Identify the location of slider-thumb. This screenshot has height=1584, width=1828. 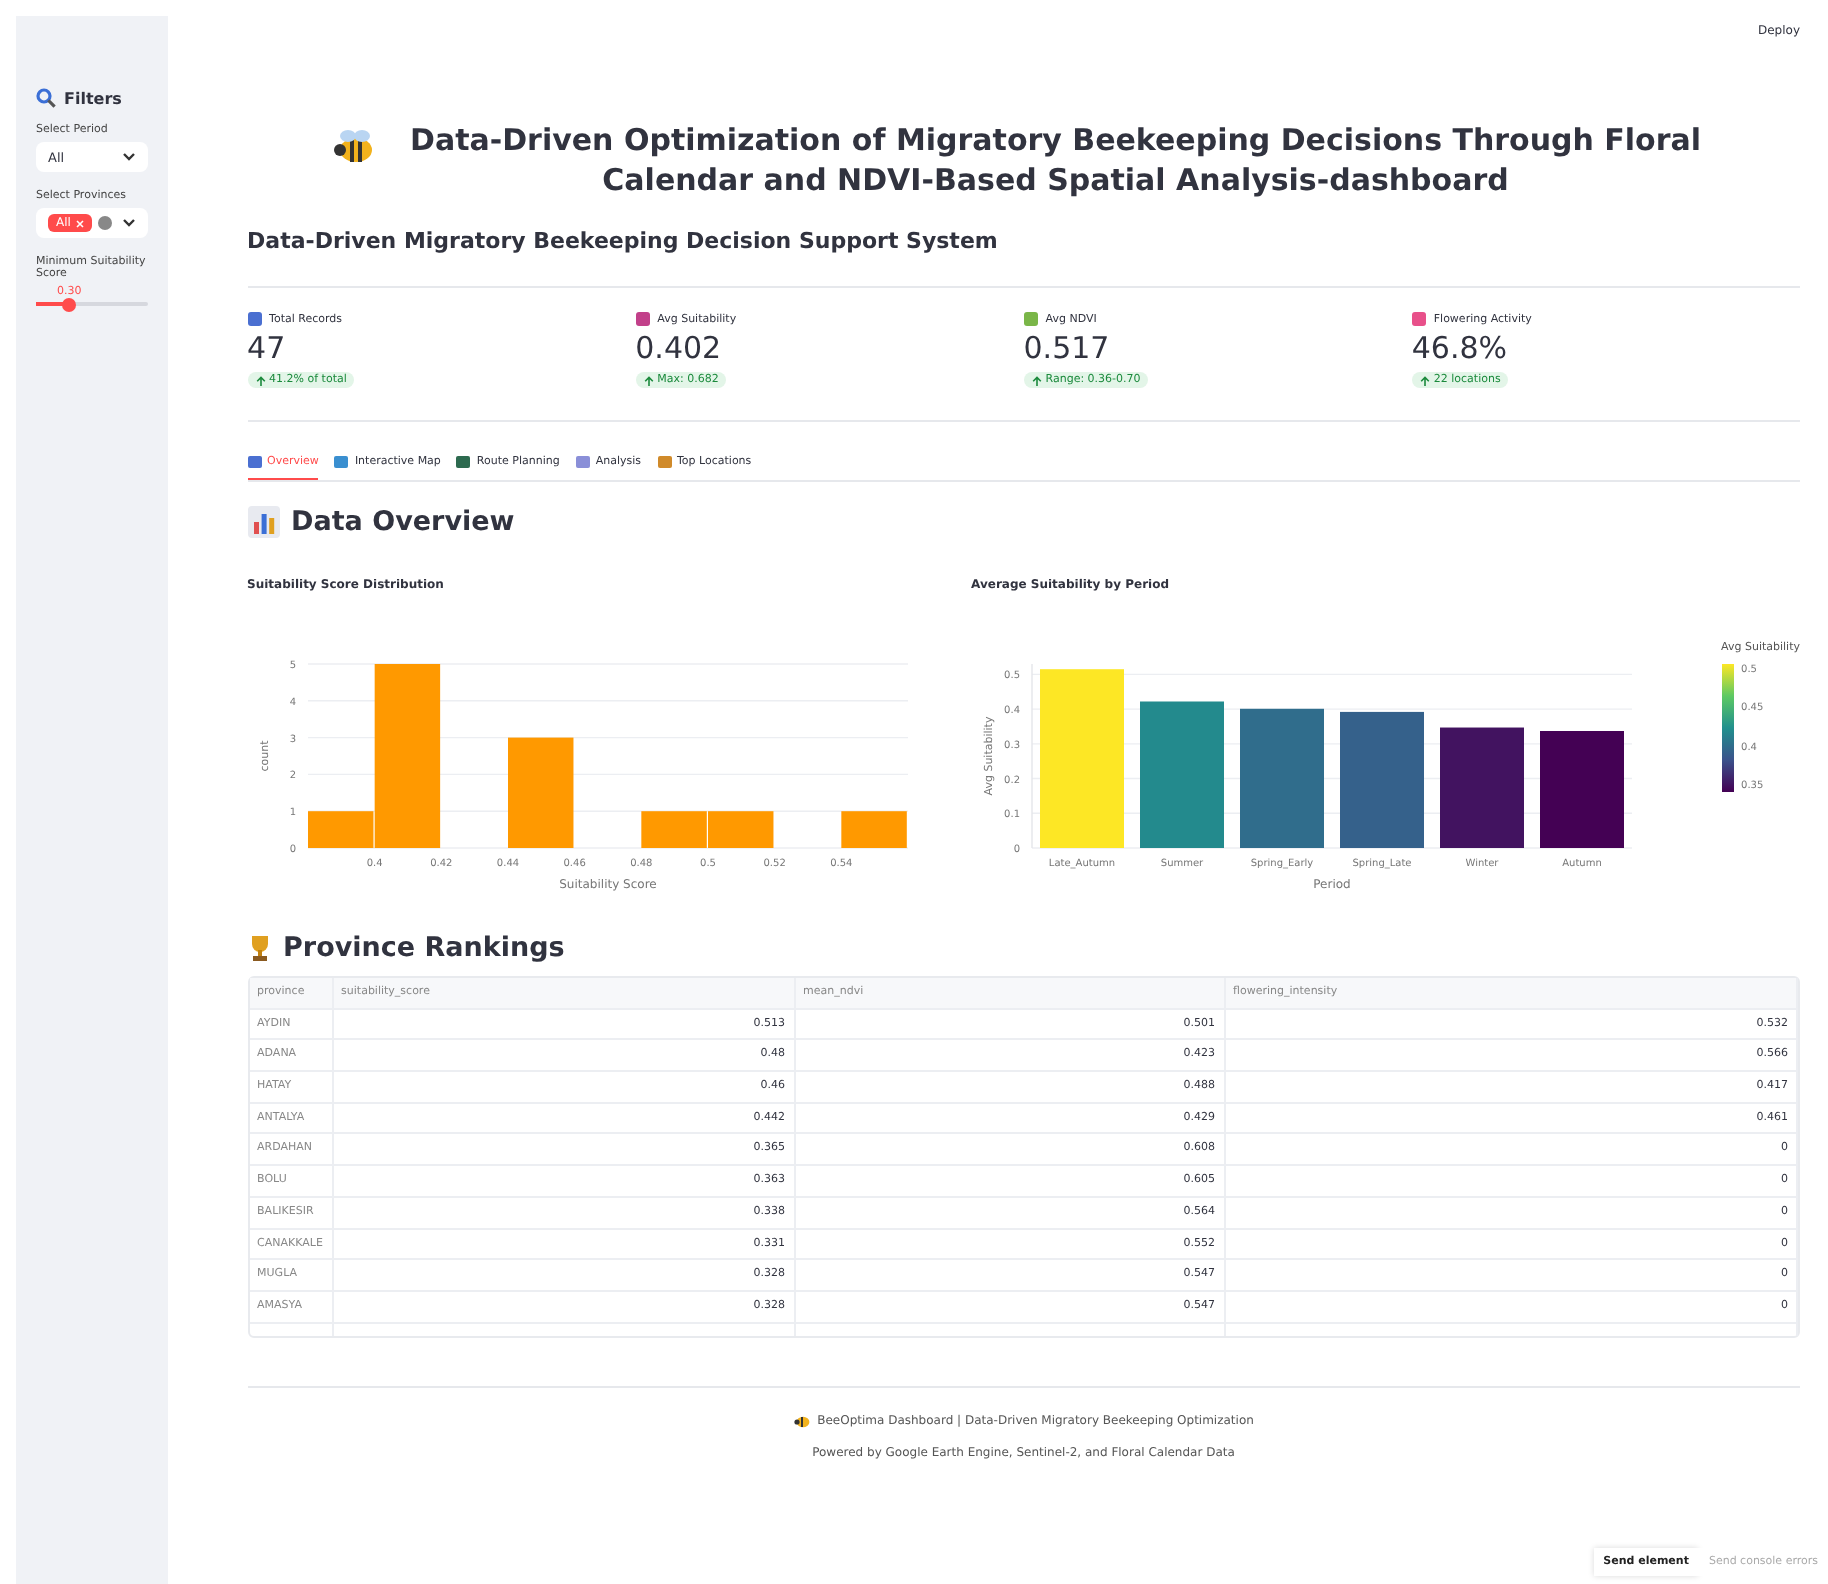
(69, 304).